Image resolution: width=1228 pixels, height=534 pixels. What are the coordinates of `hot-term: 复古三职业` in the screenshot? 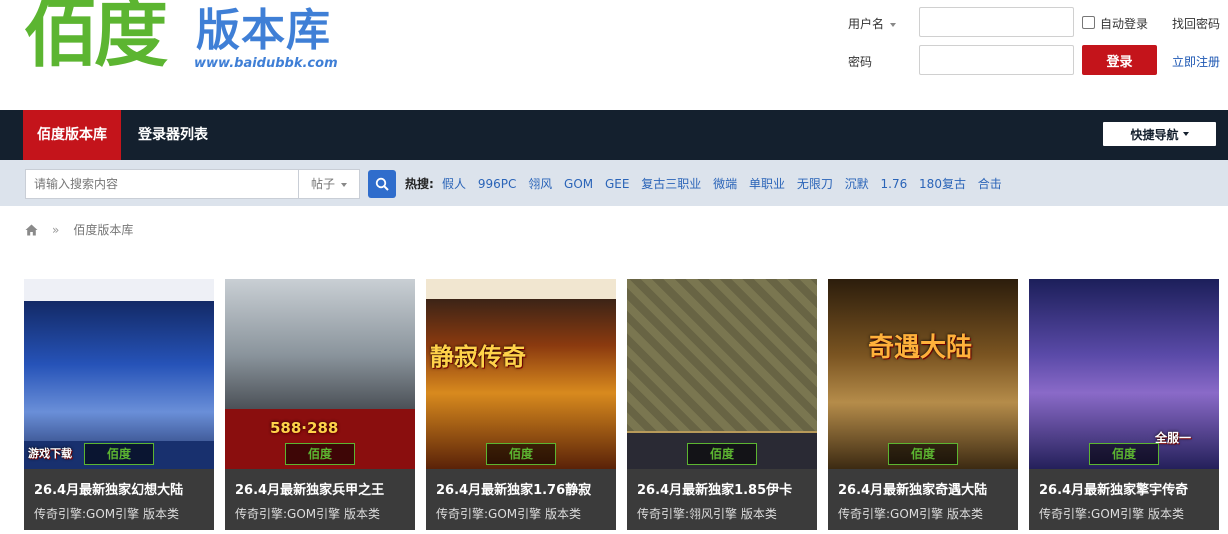 It's located at (671, 184).